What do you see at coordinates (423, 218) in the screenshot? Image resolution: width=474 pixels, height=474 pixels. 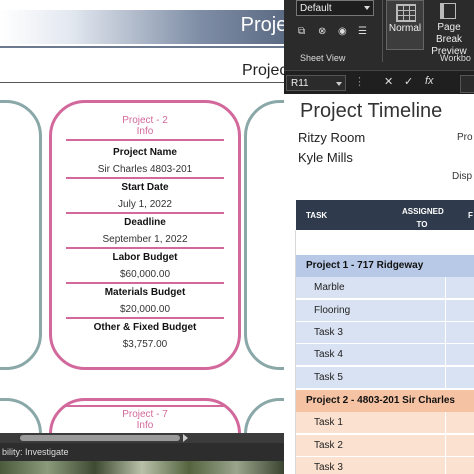 I see `column-header-assigned-to: ASSIGNED TO` at bounding box center [423, 218].